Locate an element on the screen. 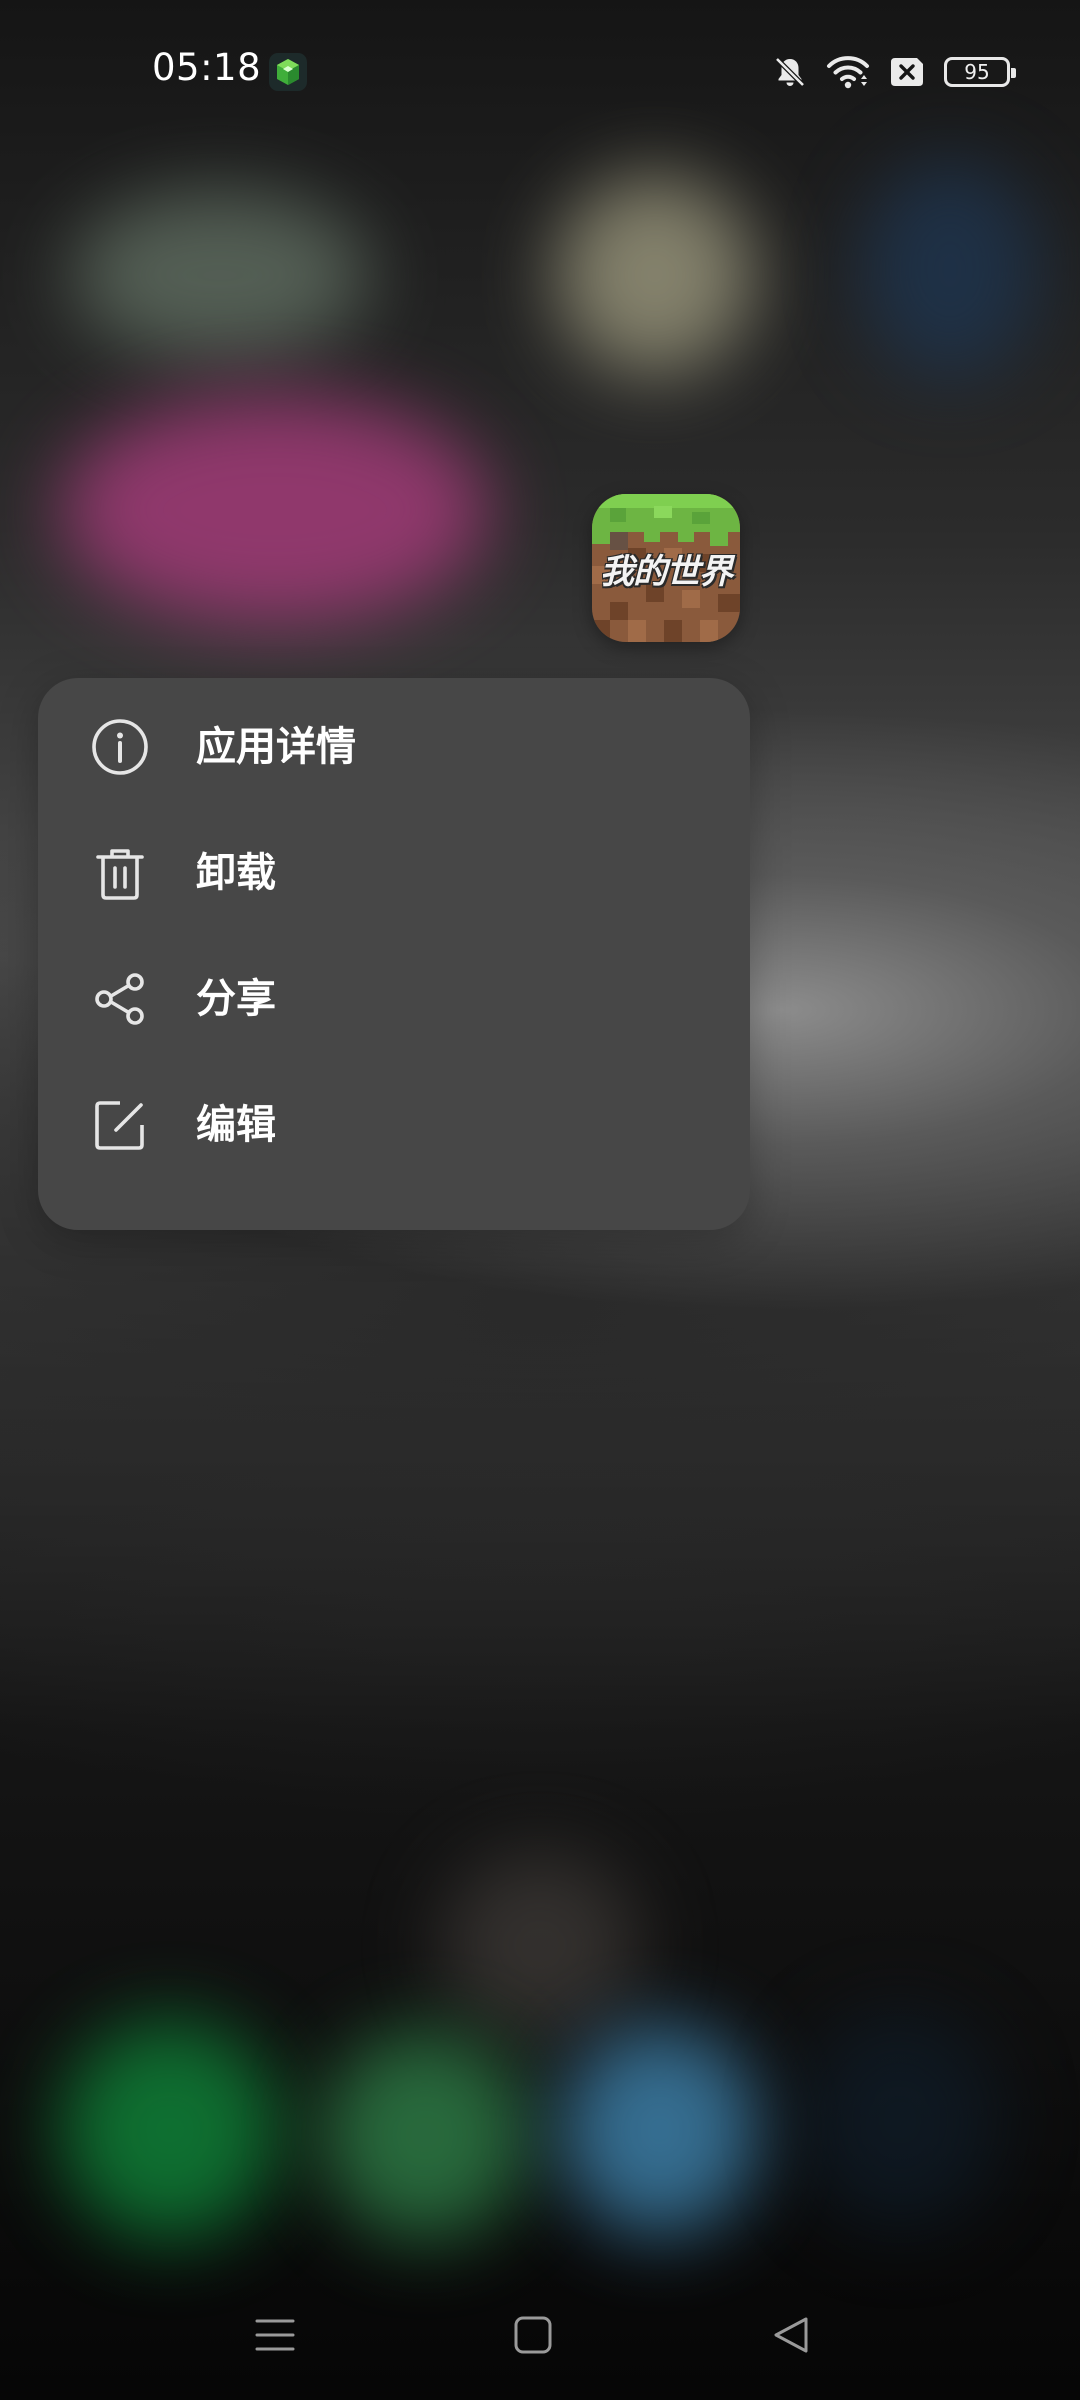  menu-item-label: 分享 is located at coordinates (236, 999).